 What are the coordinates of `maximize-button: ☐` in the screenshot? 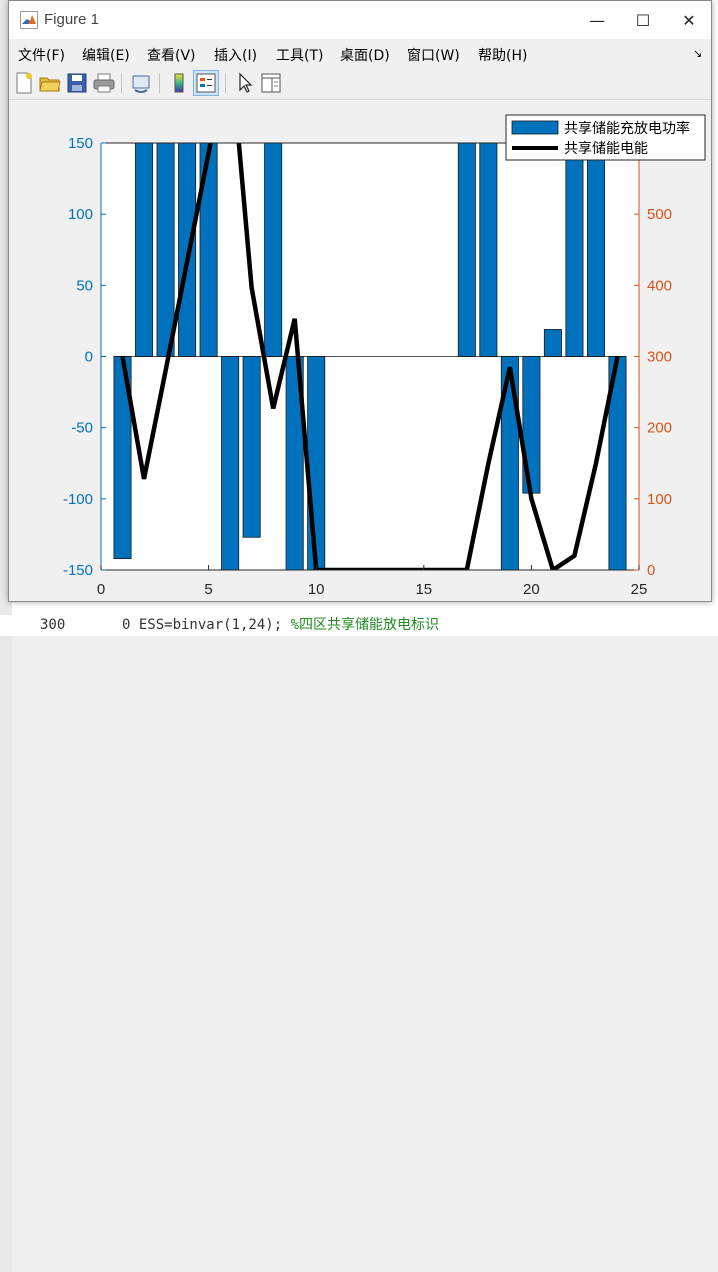 It's located at (643, 20).